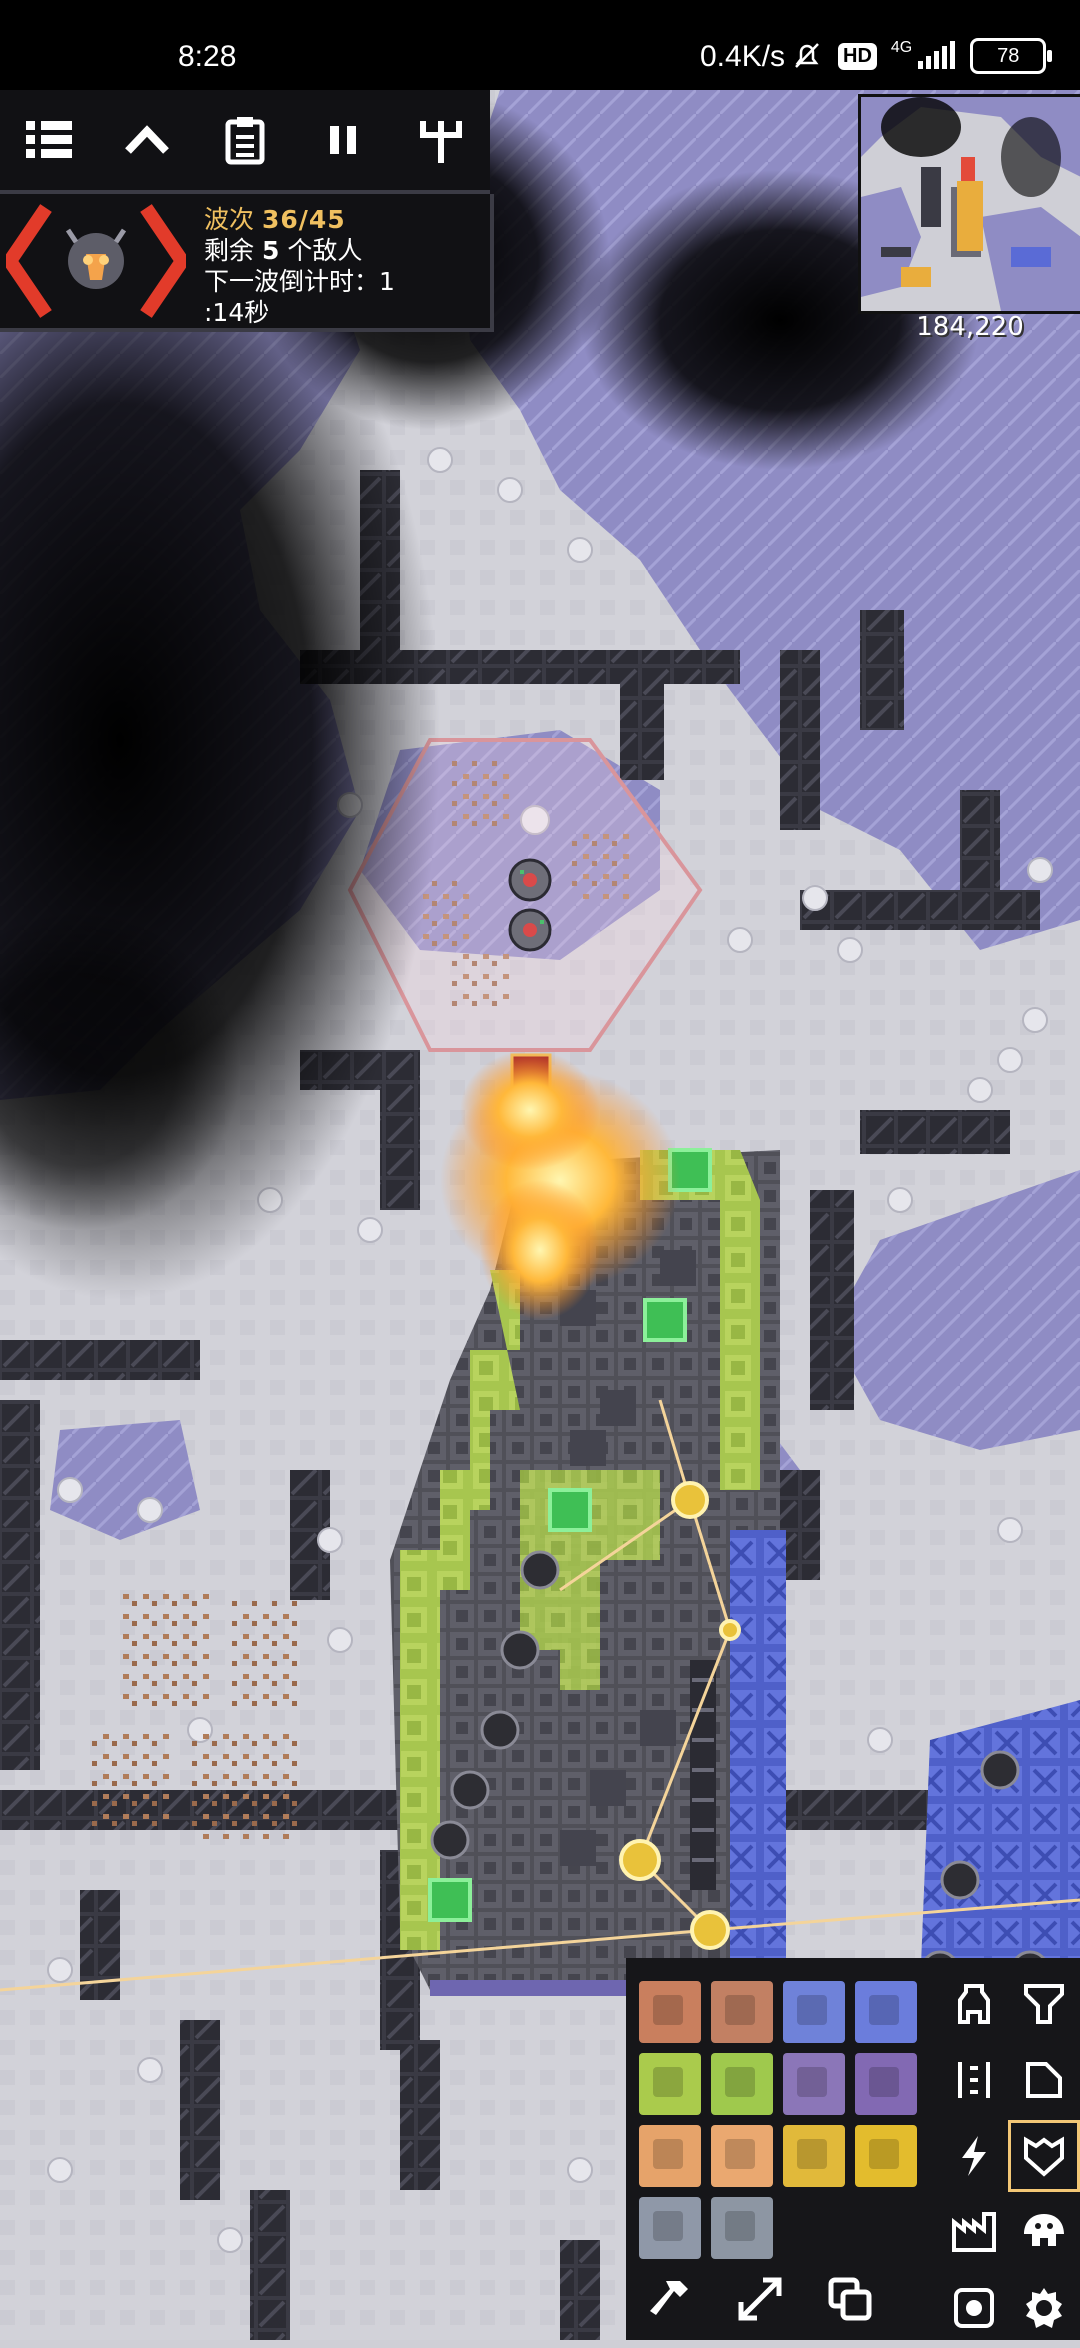 The width and height of the screenshot is (1080, 2348). I want to click on block-titanium-wall-large, so click(886, 2012).